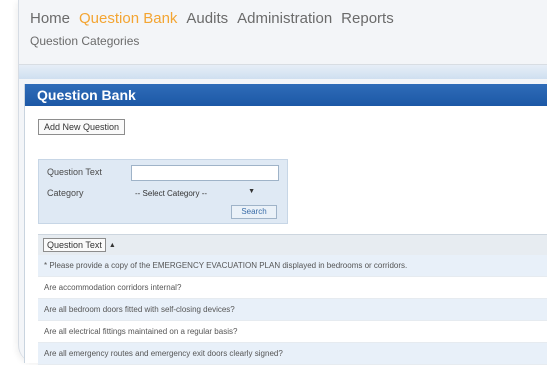 This screenshot has width=547, height=365. I want to click on nav-question-bank: Question Bank, so click(128, 18).